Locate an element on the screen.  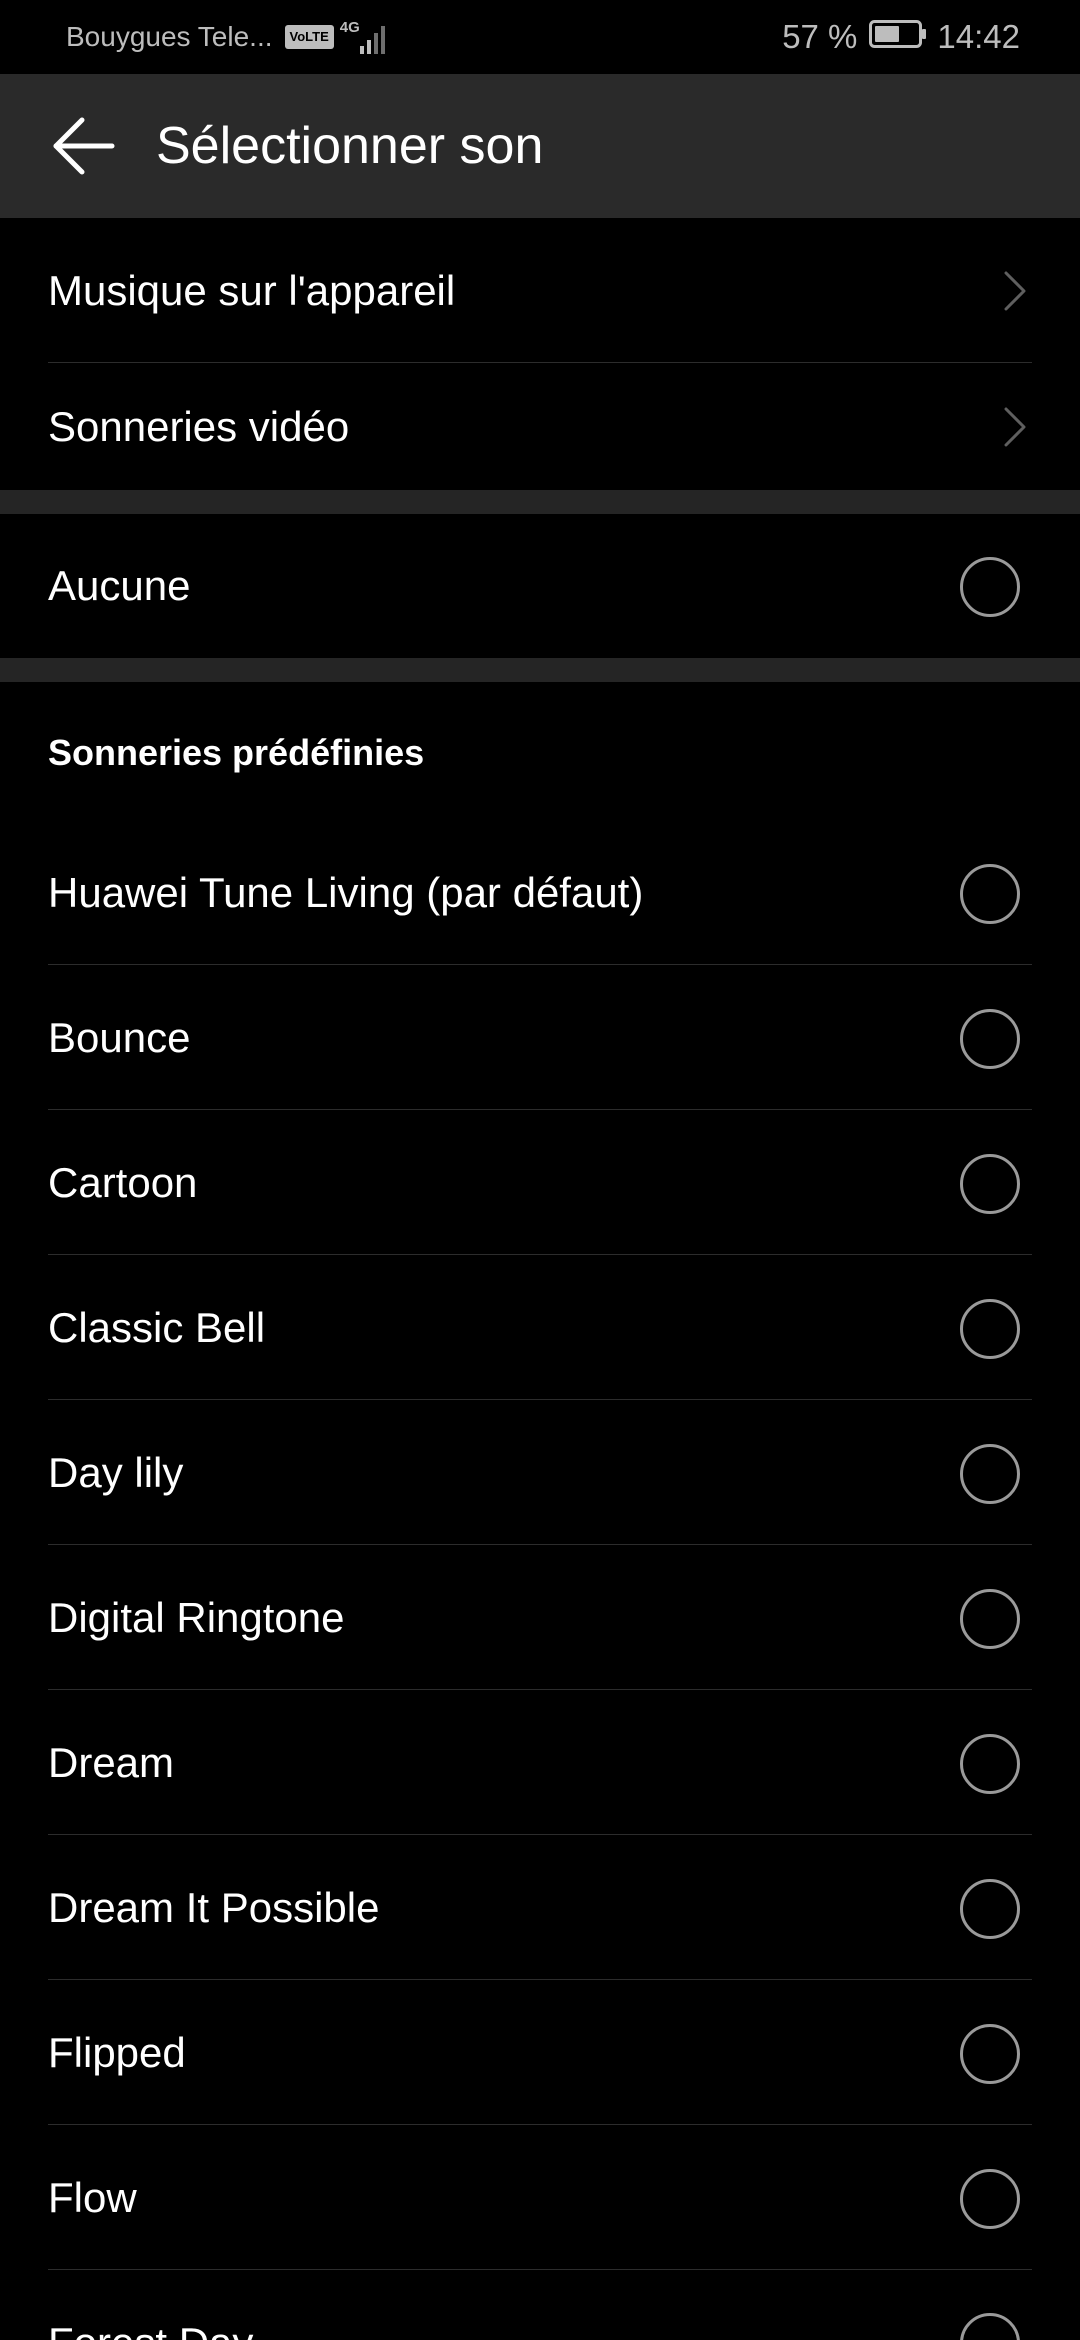
section-header: Sonneries prédéfinies is located at coordinates (236, 752).